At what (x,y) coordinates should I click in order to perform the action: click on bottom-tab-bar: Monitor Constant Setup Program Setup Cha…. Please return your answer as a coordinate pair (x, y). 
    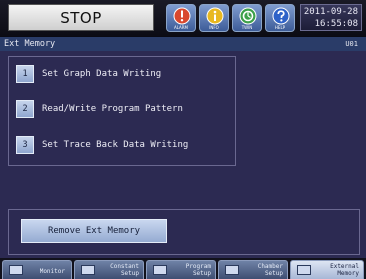
    Looking at the image, I should click on (183, 268).